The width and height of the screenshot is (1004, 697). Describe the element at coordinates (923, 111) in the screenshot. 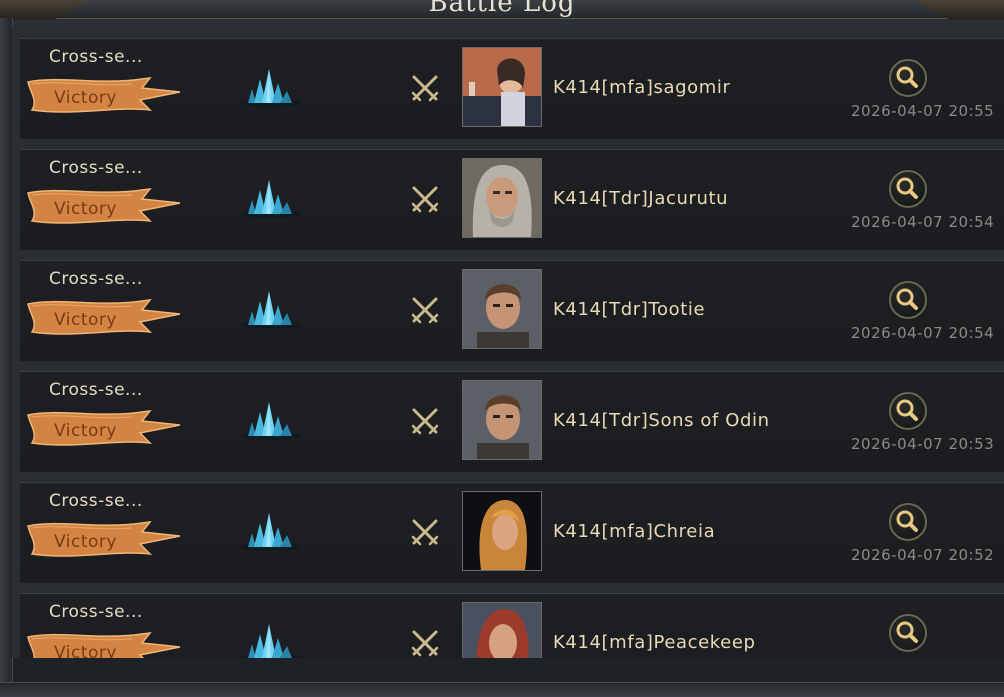

I see `battle-timestamp: 2026-04-07 20:55` at that location.